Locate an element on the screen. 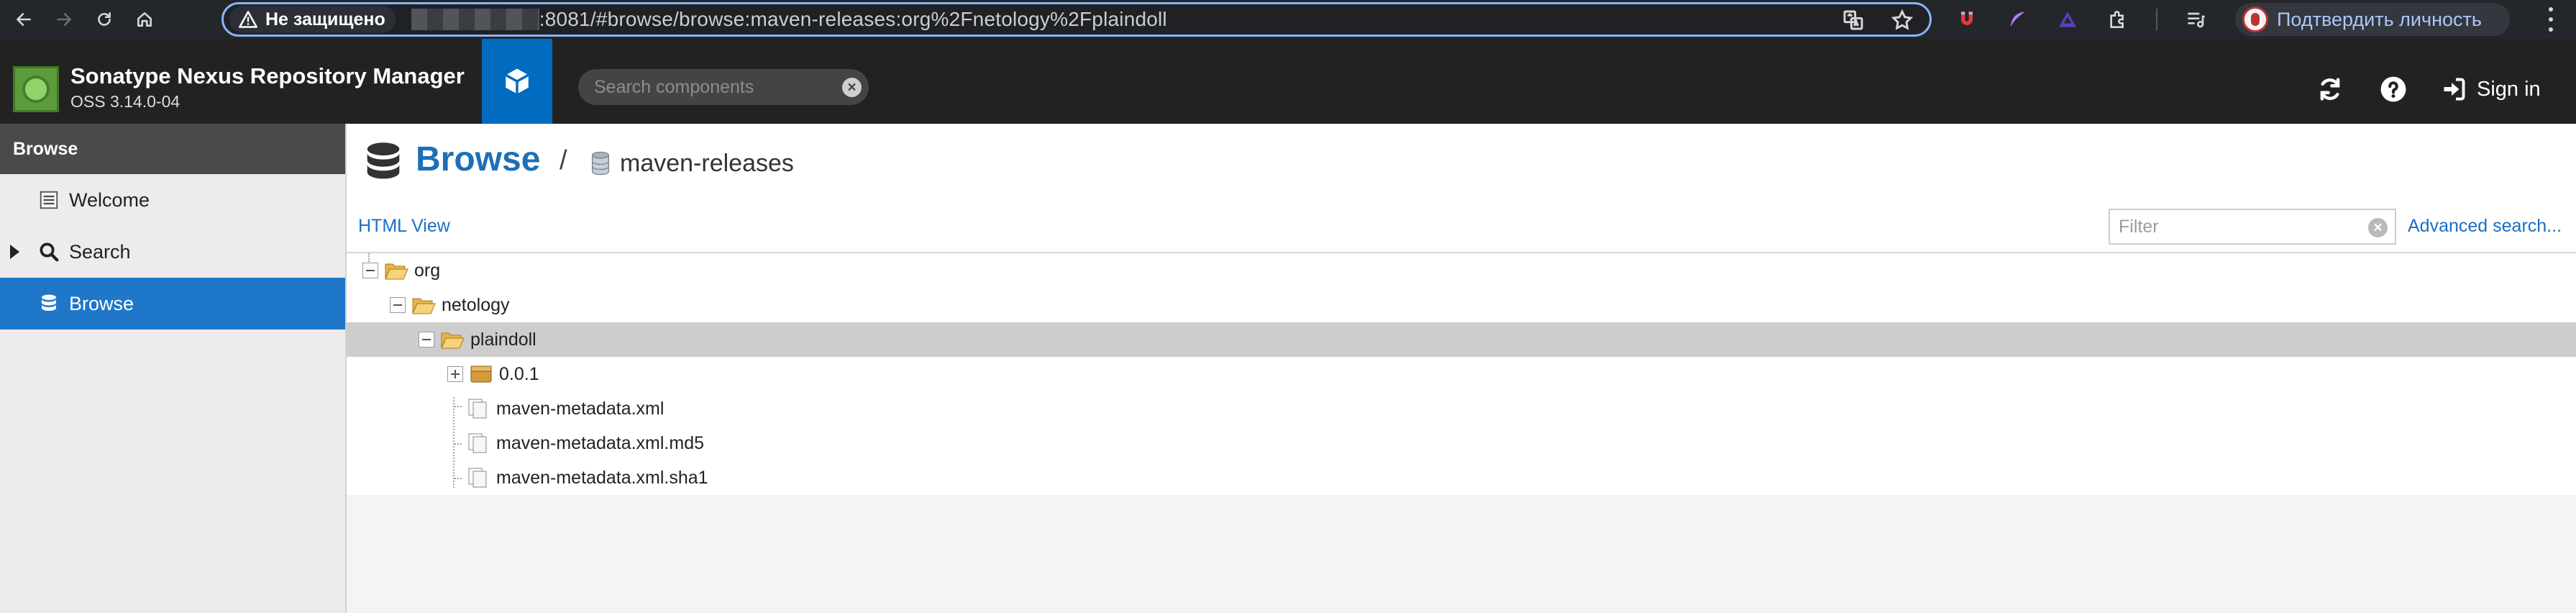 Image resolution: width=2576 pixels, height=613 pixels. sidebar-item-search: Search is located at coordinates (172, 252).